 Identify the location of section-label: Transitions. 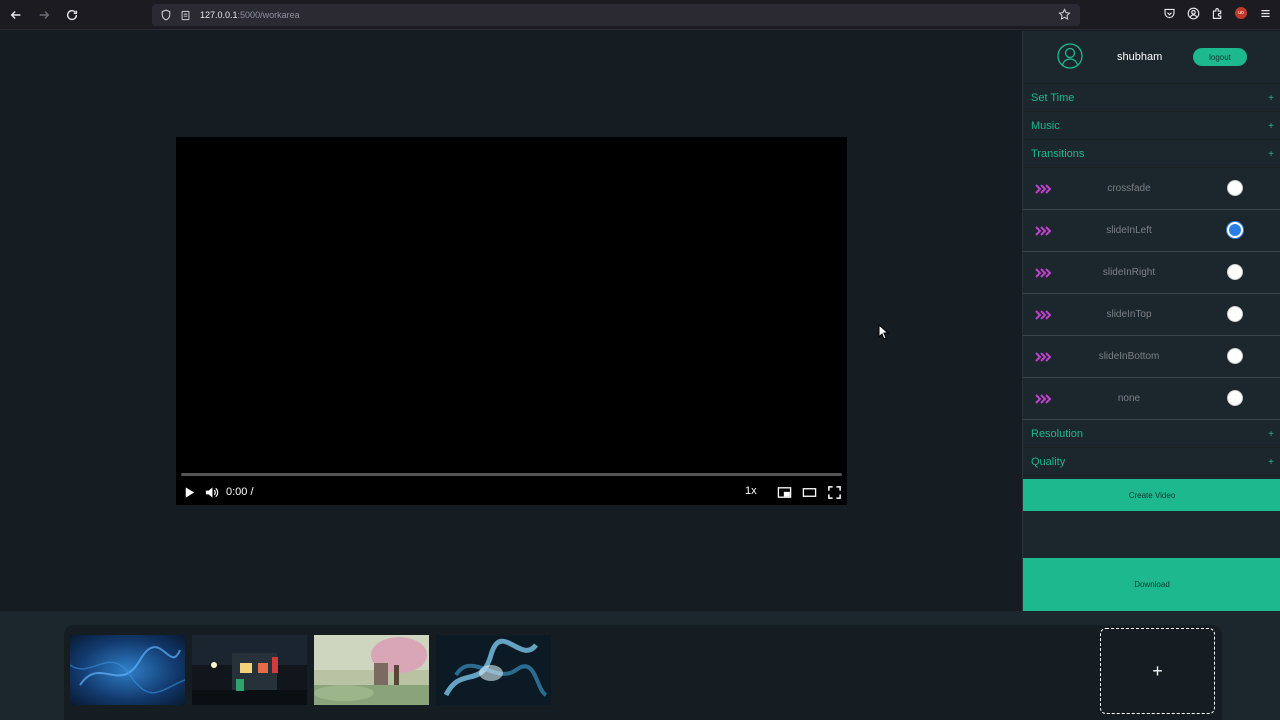
(1058, 153).